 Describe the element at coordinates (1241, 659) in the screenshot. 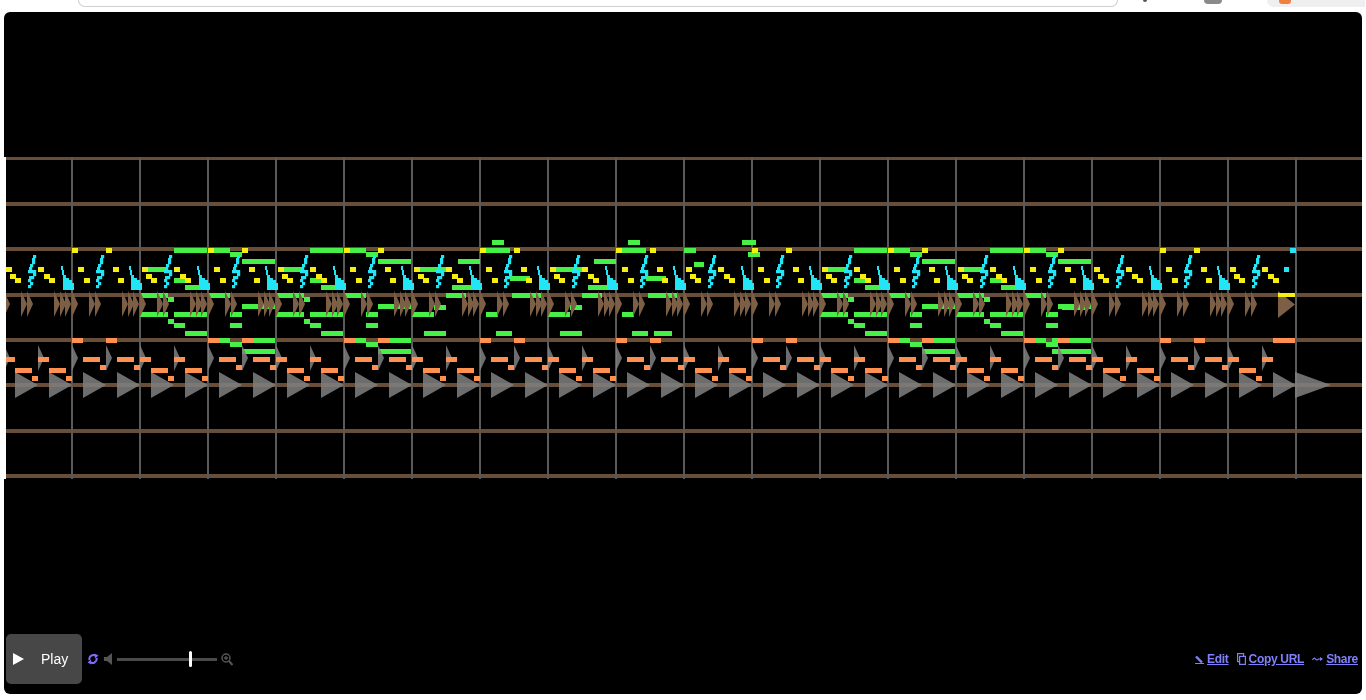

I see `copy-icon` at that location.